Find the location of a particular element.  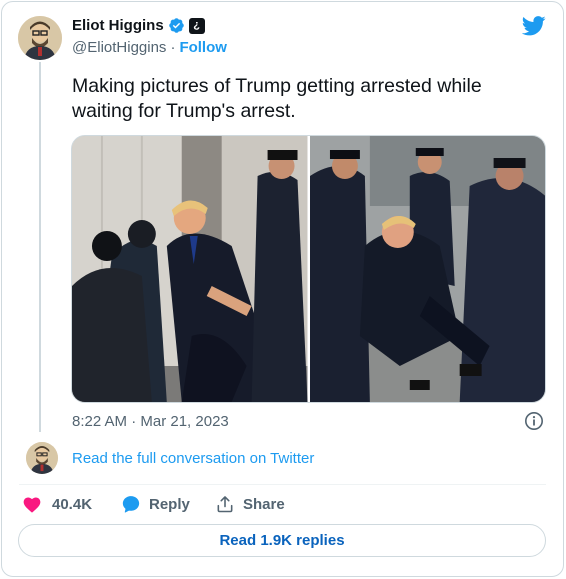

author-display-name: Eliot Higgins is located at coordinates (118, 25).